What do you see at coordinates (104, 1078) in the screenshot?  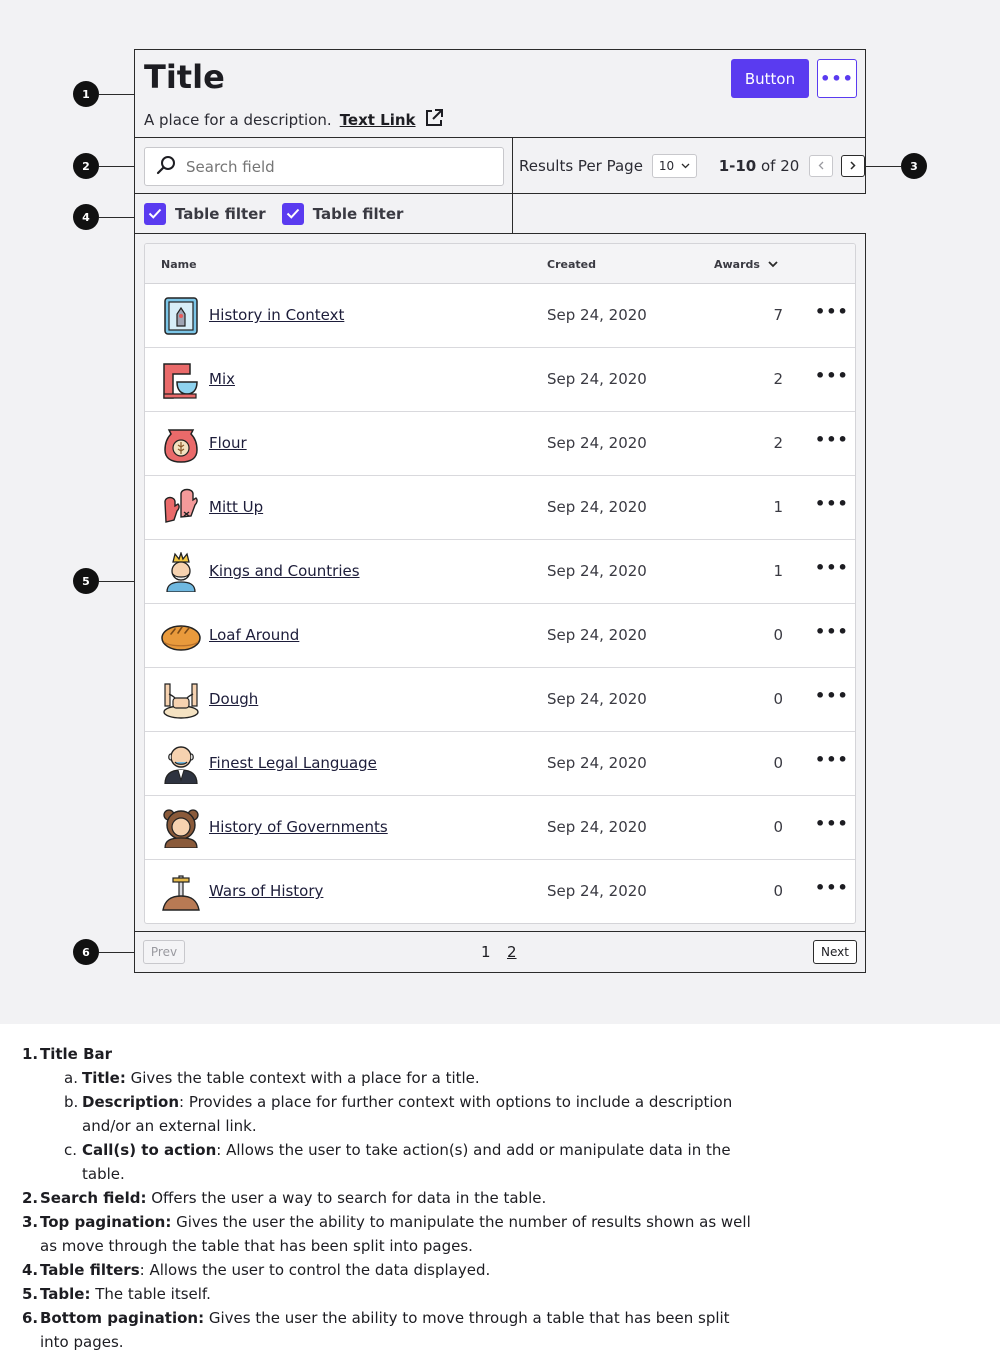 I see `sub-note-title: Title:` at bounding box center [104, 1078].